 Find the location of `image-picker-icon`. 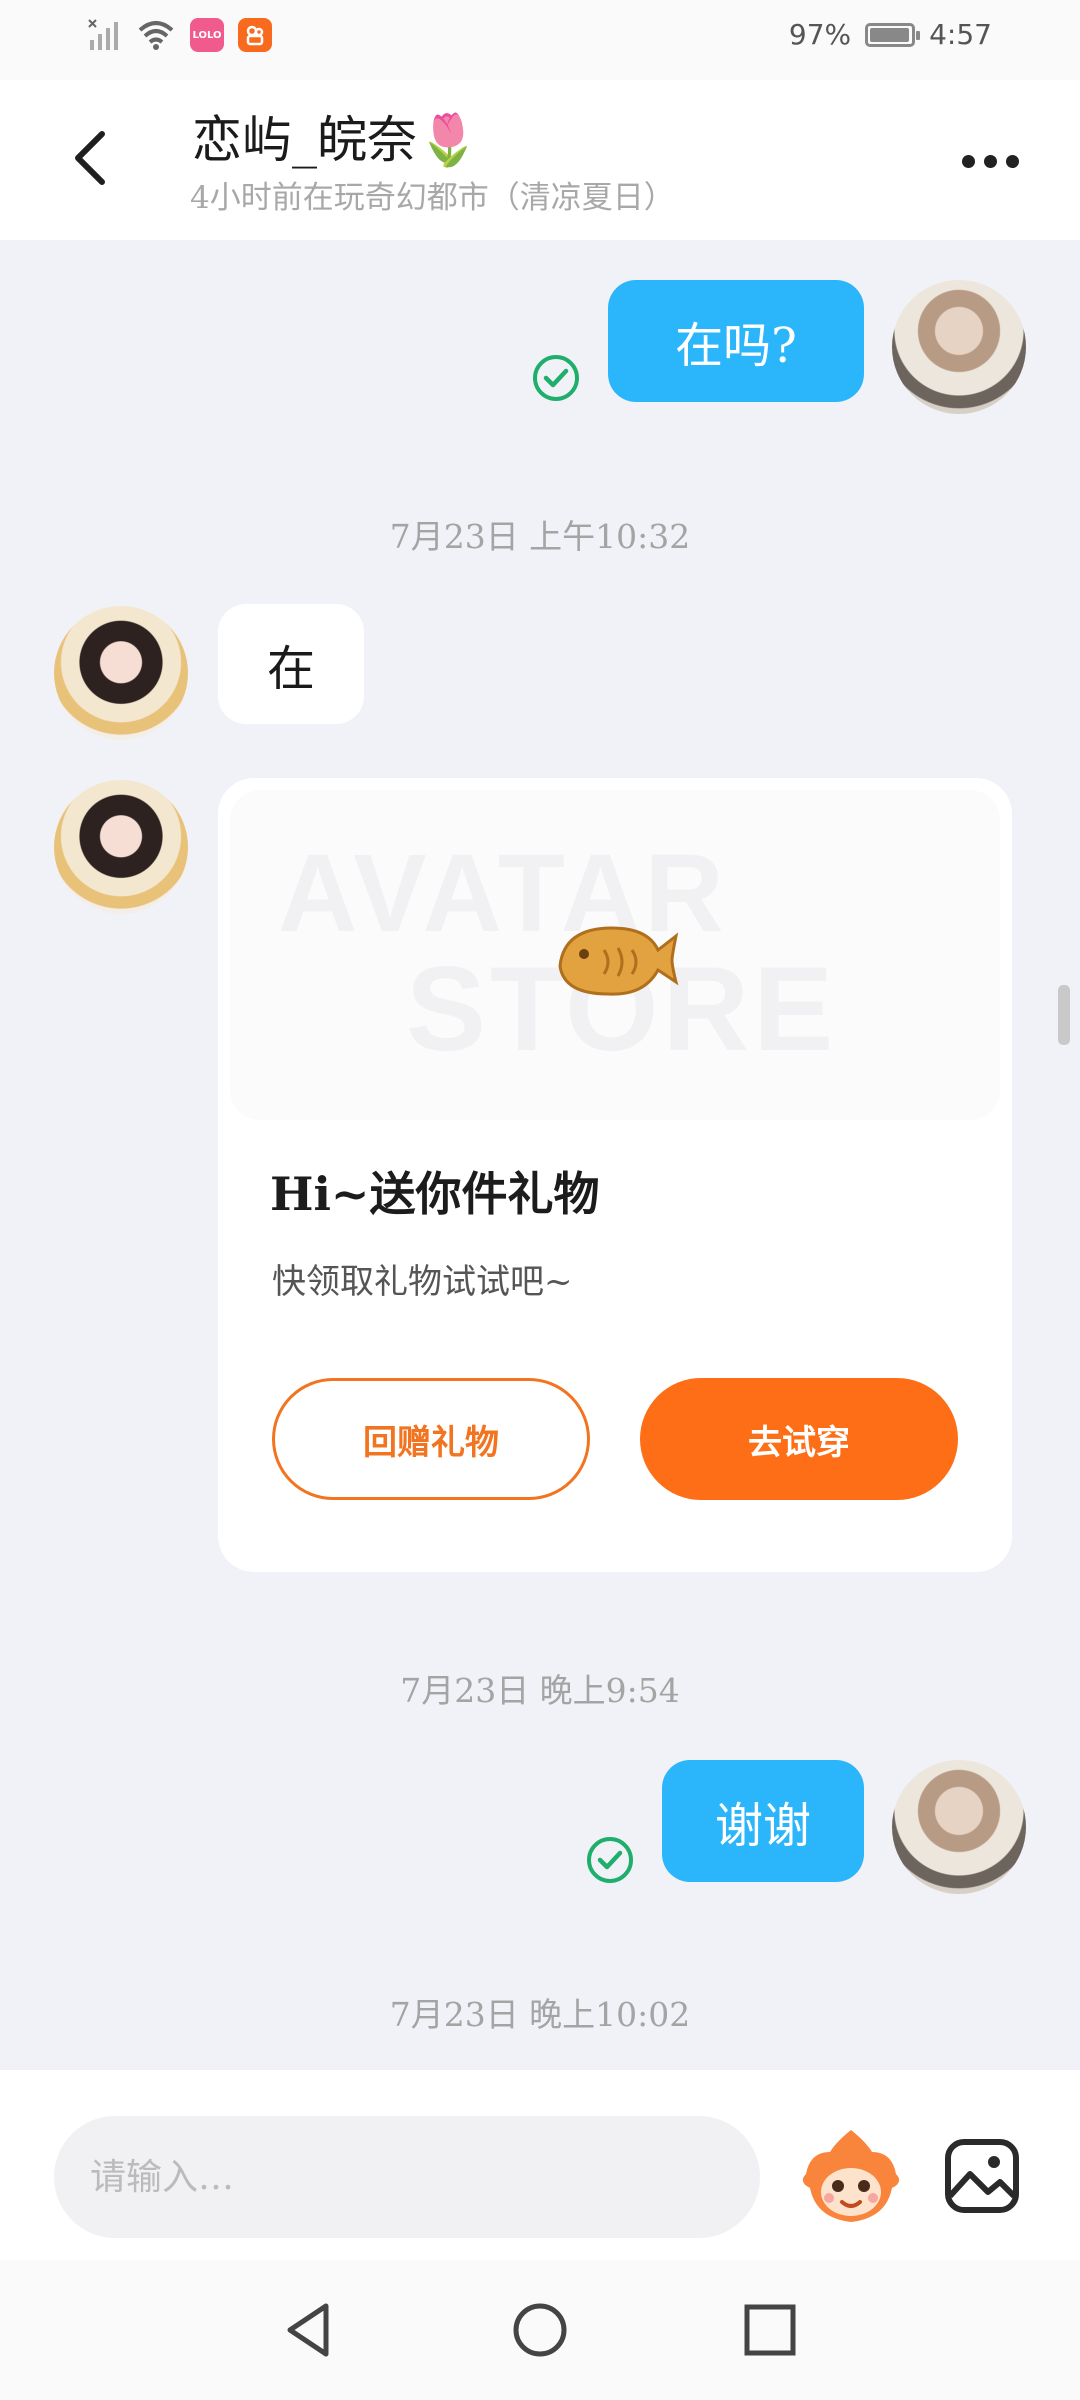

image-picker-icon is located at coordinates (982, 2176).